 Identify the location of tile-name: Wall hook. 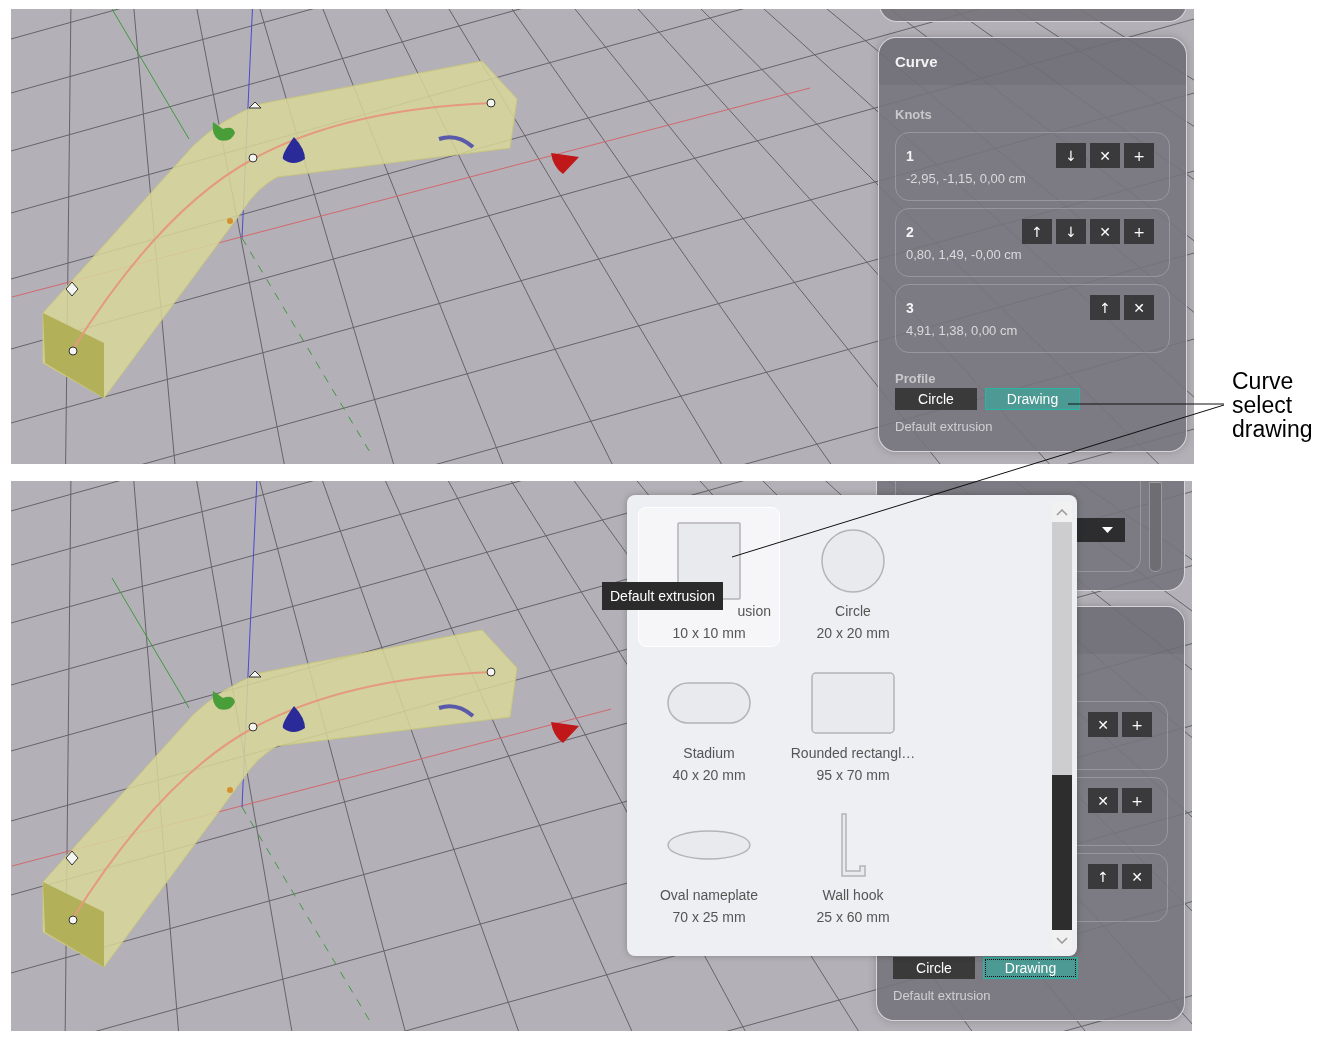
(853, 895).